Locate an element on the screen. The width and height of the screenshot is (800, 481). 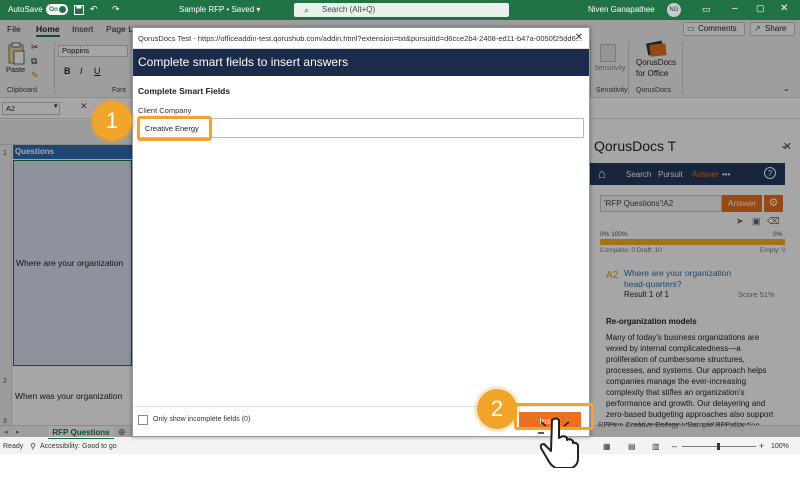
redo-icon: ↷ is located at coordinates (116, 9).